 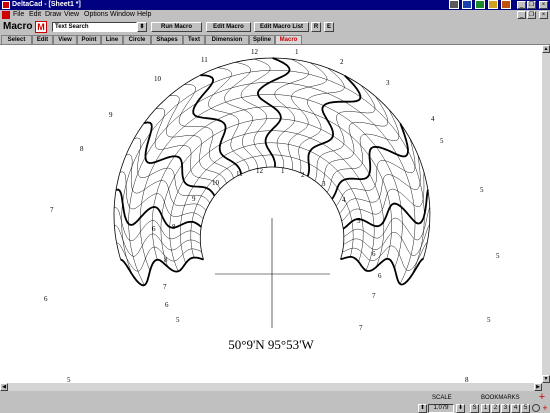 What do you see at coordinates (6, 5) in the screenshot?
I see `app-icon` at bounding box center [6, 5].